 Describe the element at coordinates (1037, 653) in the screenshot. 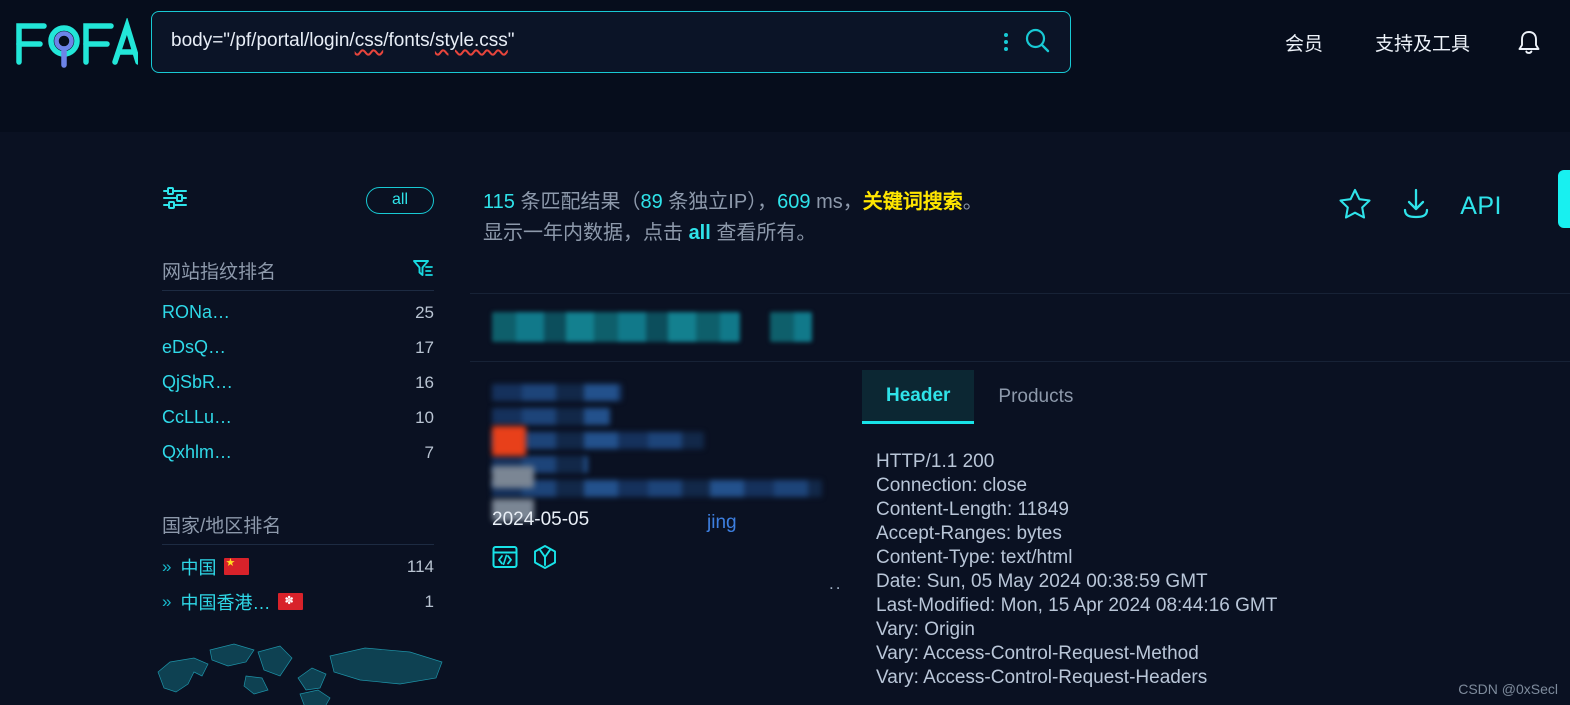

I see `header-line: Vary: Access-Control-Request-Method` at that location.